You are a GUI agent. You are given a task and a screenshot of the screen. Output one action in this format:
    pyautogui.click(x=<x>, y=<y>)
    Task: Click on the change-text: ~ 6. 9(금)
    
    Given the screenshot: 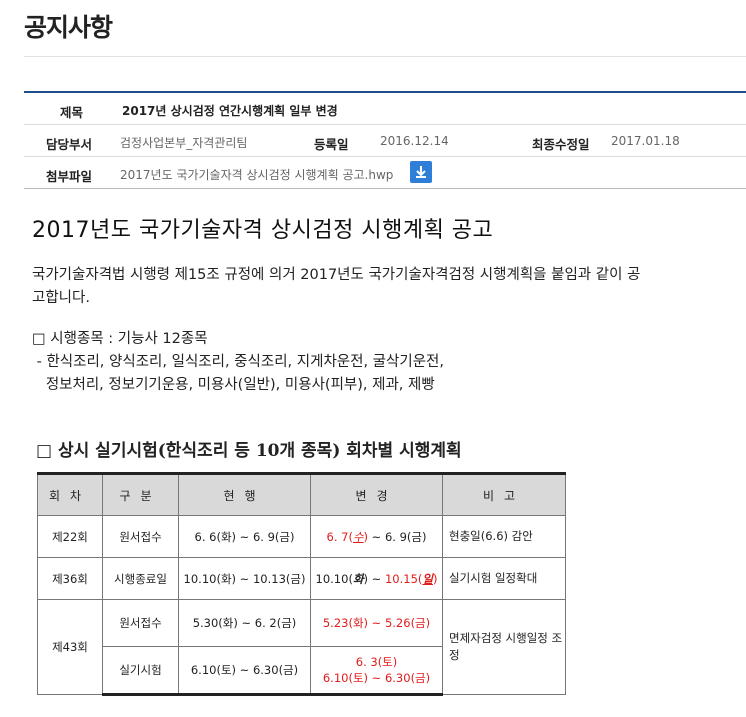 What is the action you would take?
    pyautogui.click(x=397, y=536)
    